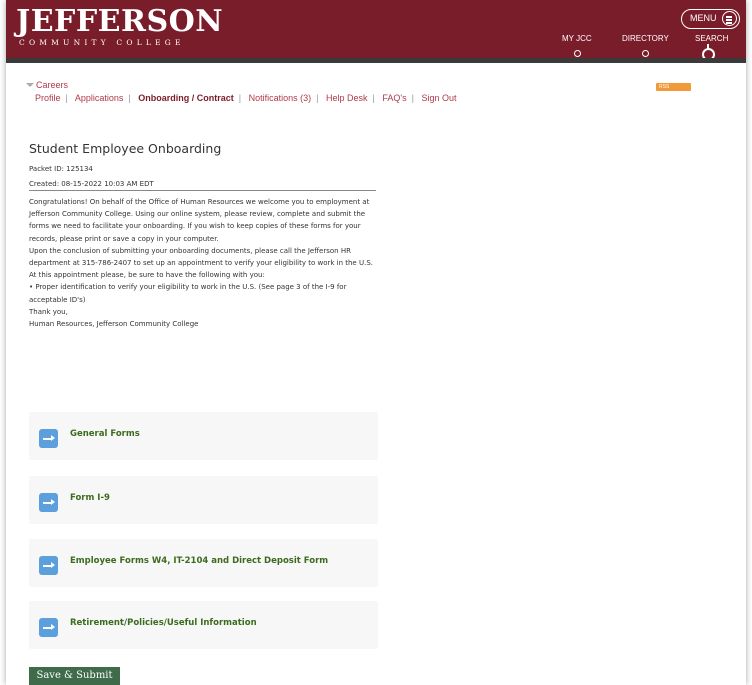 Image resolution: width=752 pixels, height=685 pixels. Describe the element at coordinates (347, 98) in the screenshot. I see `subnav-help-desk: Help Desk` at that location.